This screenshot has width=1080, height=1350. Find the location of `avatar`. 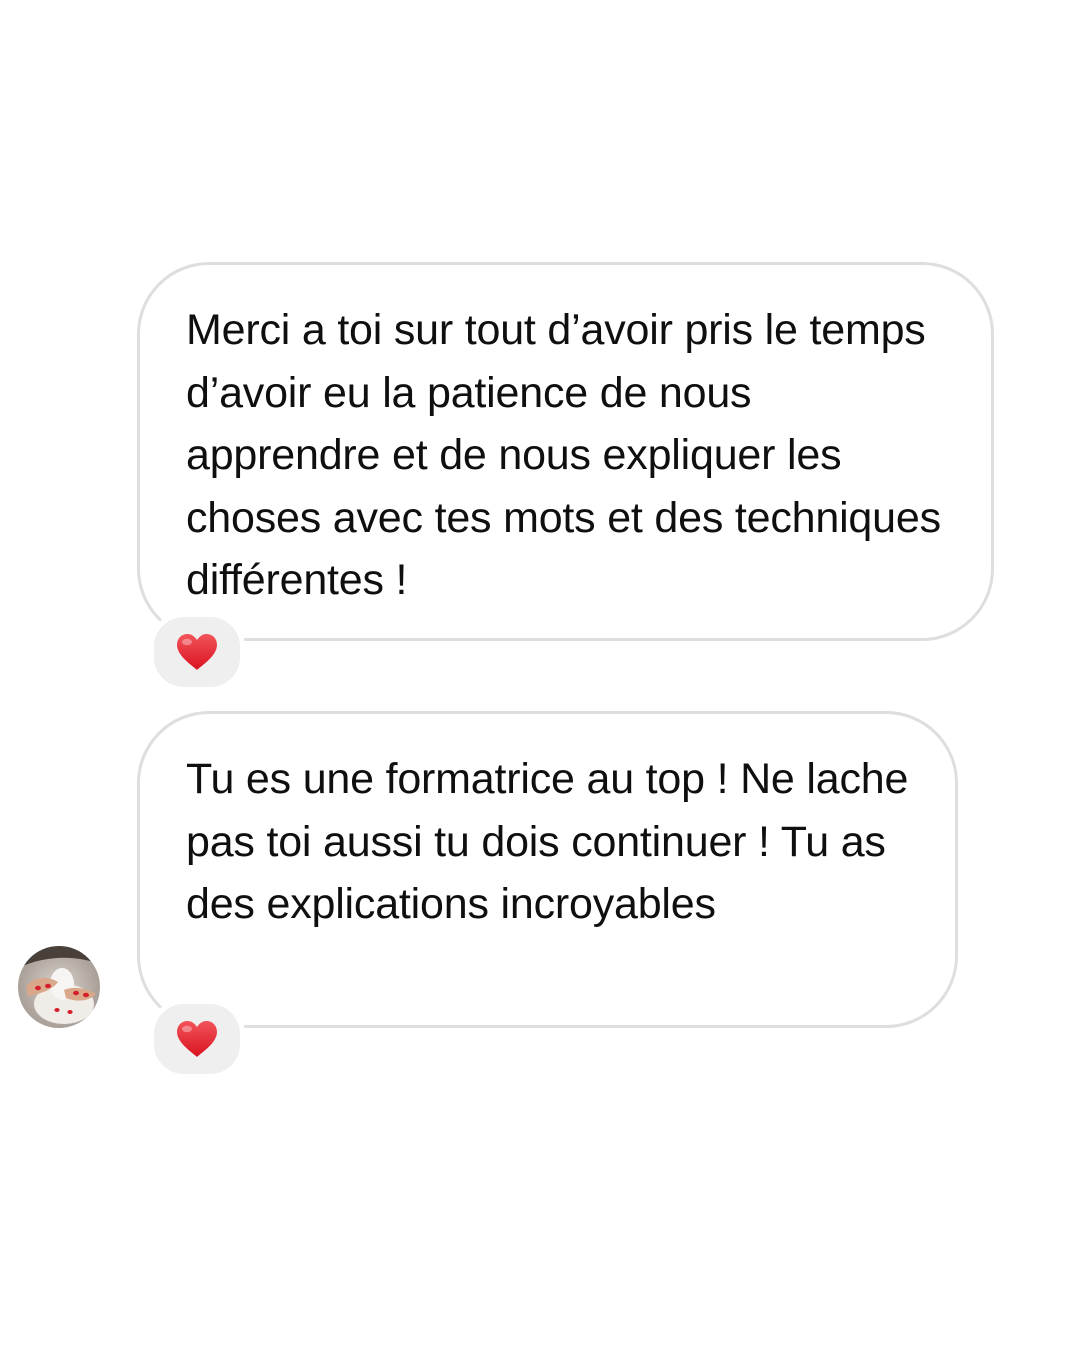

avatar is located at coordinates (59, 987).